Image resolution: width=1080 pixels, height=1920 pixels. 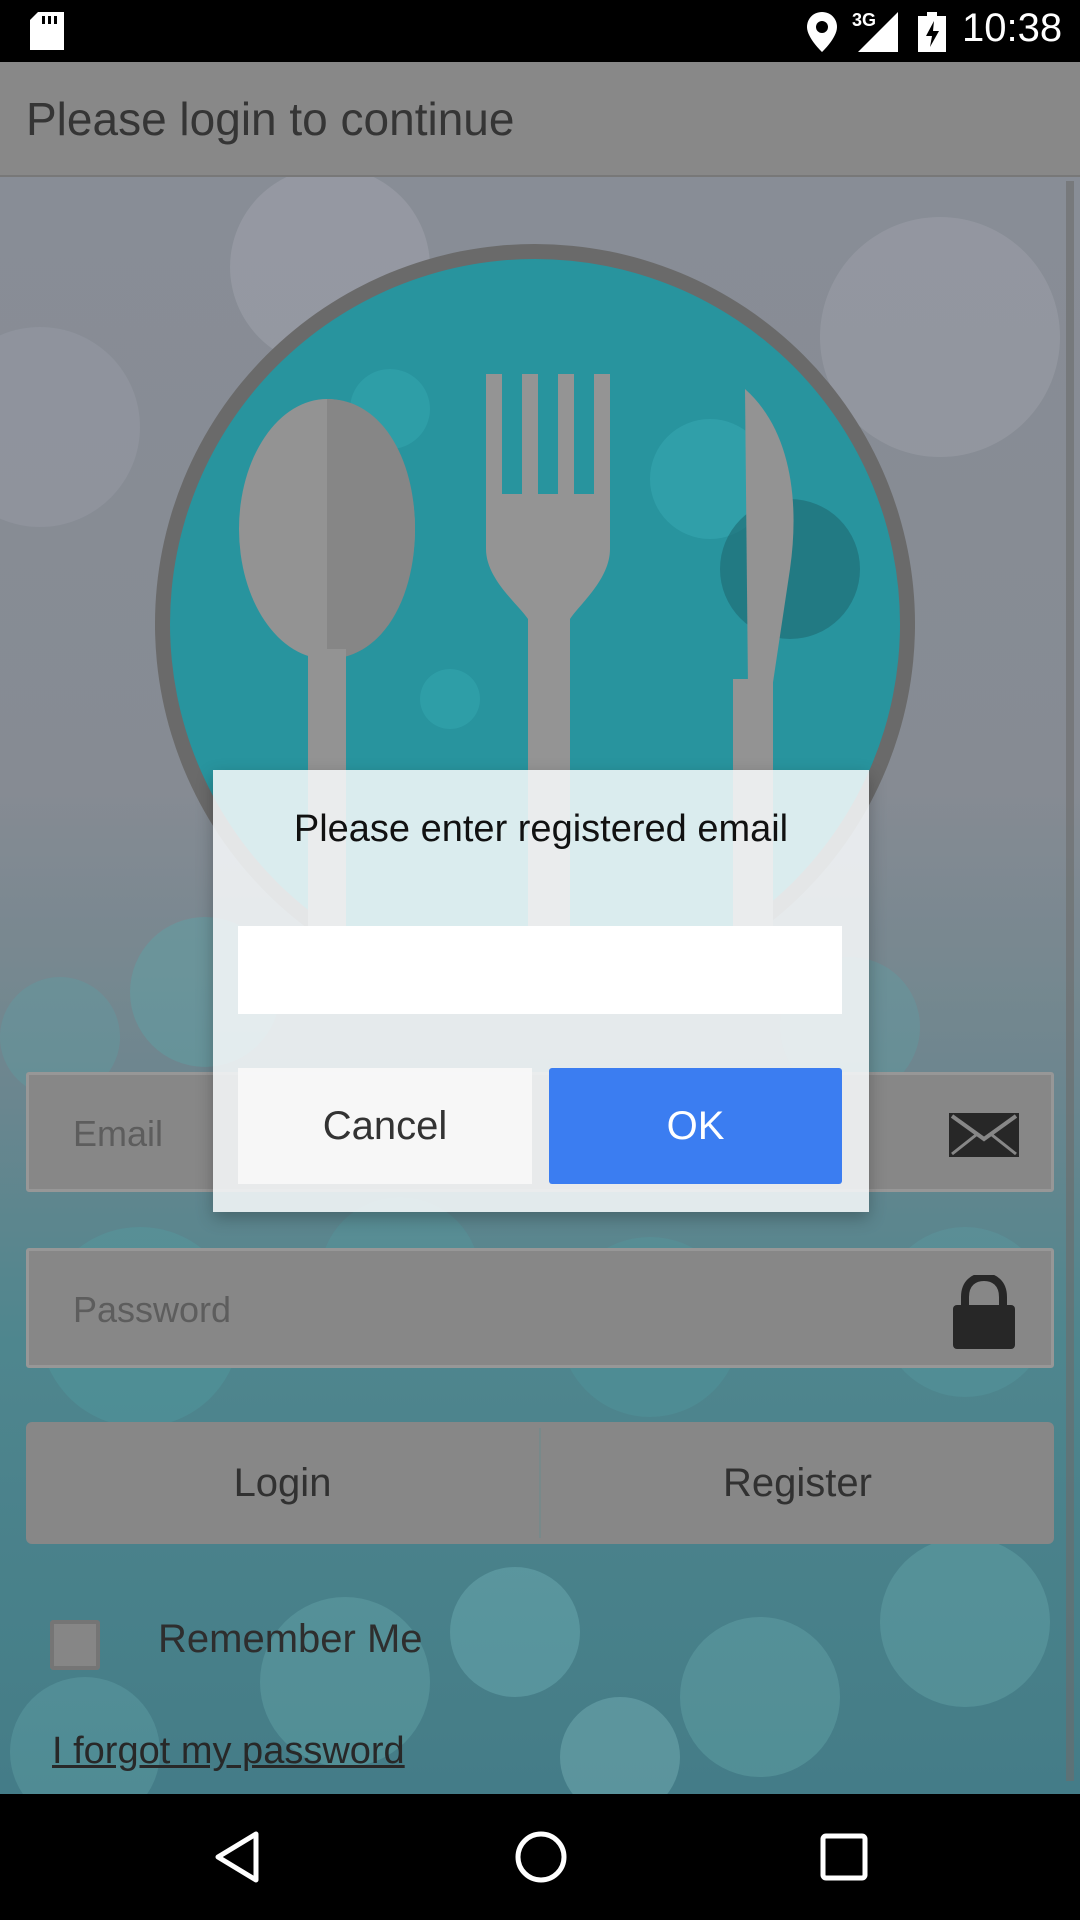 I want to click on dialog-title: Please enter registered email, so click(x=541, y=829).